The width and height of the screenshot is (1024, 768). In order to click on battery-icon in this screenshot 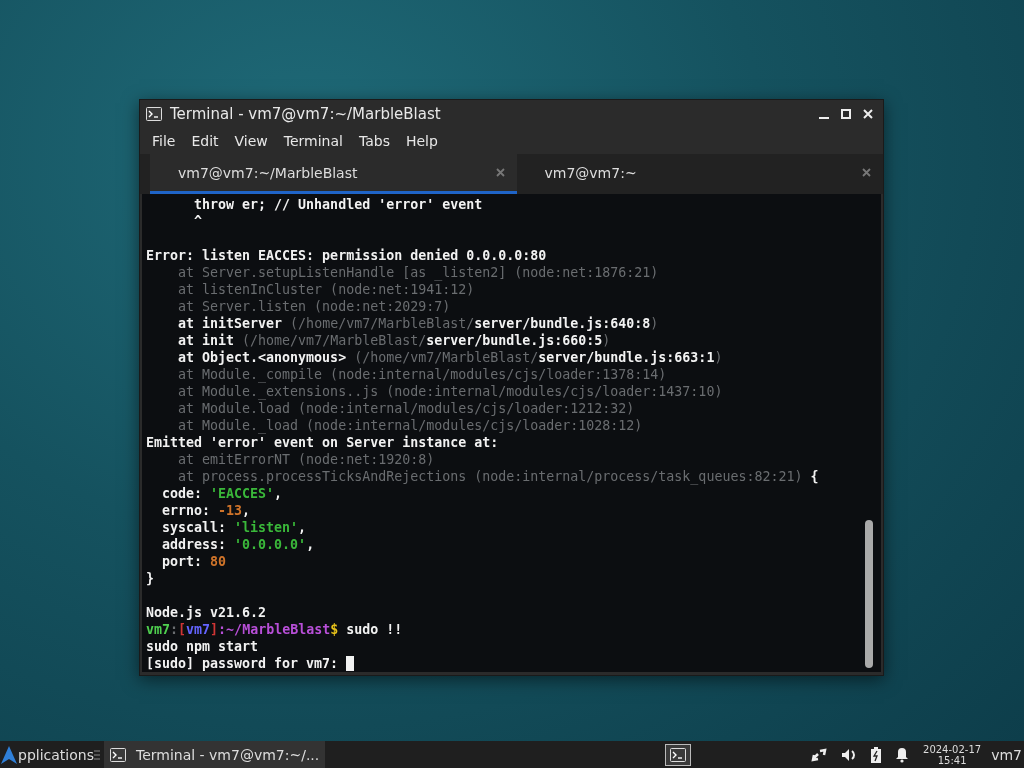, I will do `click(876, 754)`.